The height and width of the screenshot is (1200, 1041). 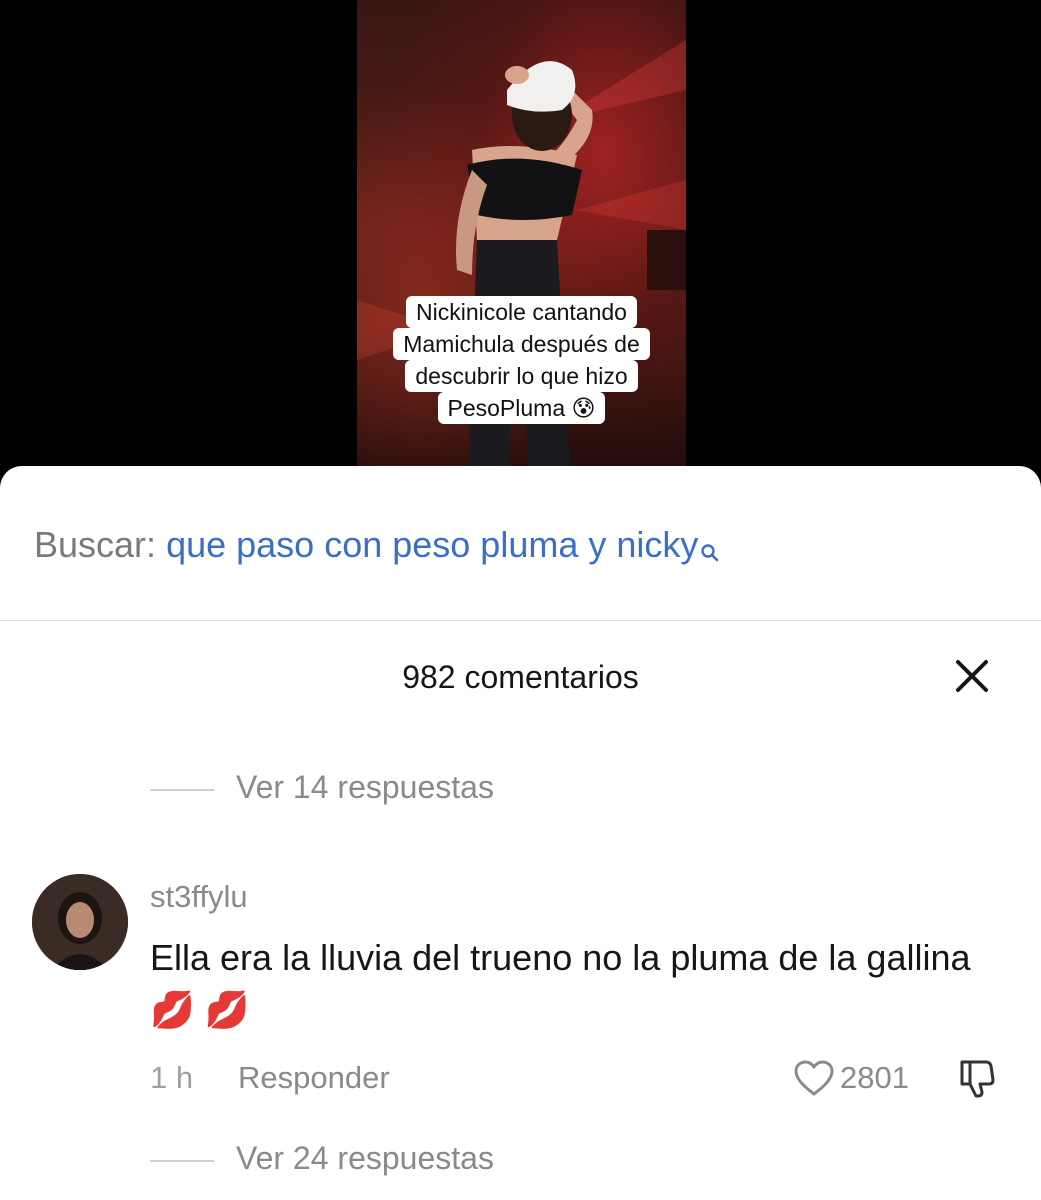 What do you see at coordinates (199, 897) in the screenshot?
I see `comment-username: st3ffylu` at bounding box center [199, 897].